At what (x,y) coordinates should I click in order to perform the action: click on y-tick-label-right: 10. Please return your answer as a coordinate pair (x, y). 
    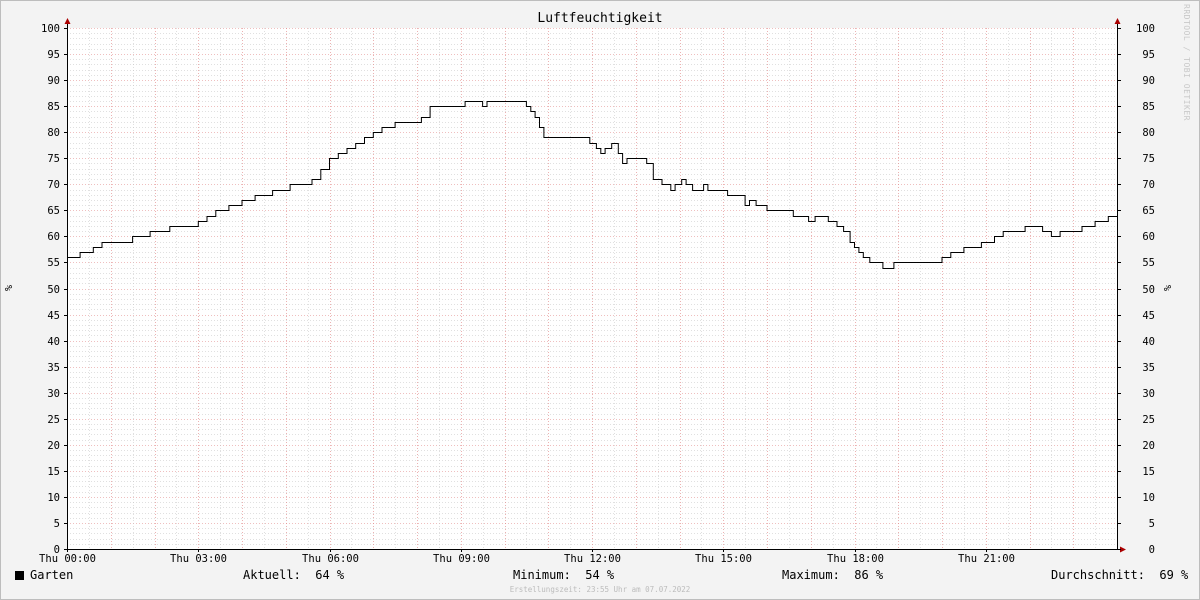
    Looking at the image, I should click on (1148, 498).